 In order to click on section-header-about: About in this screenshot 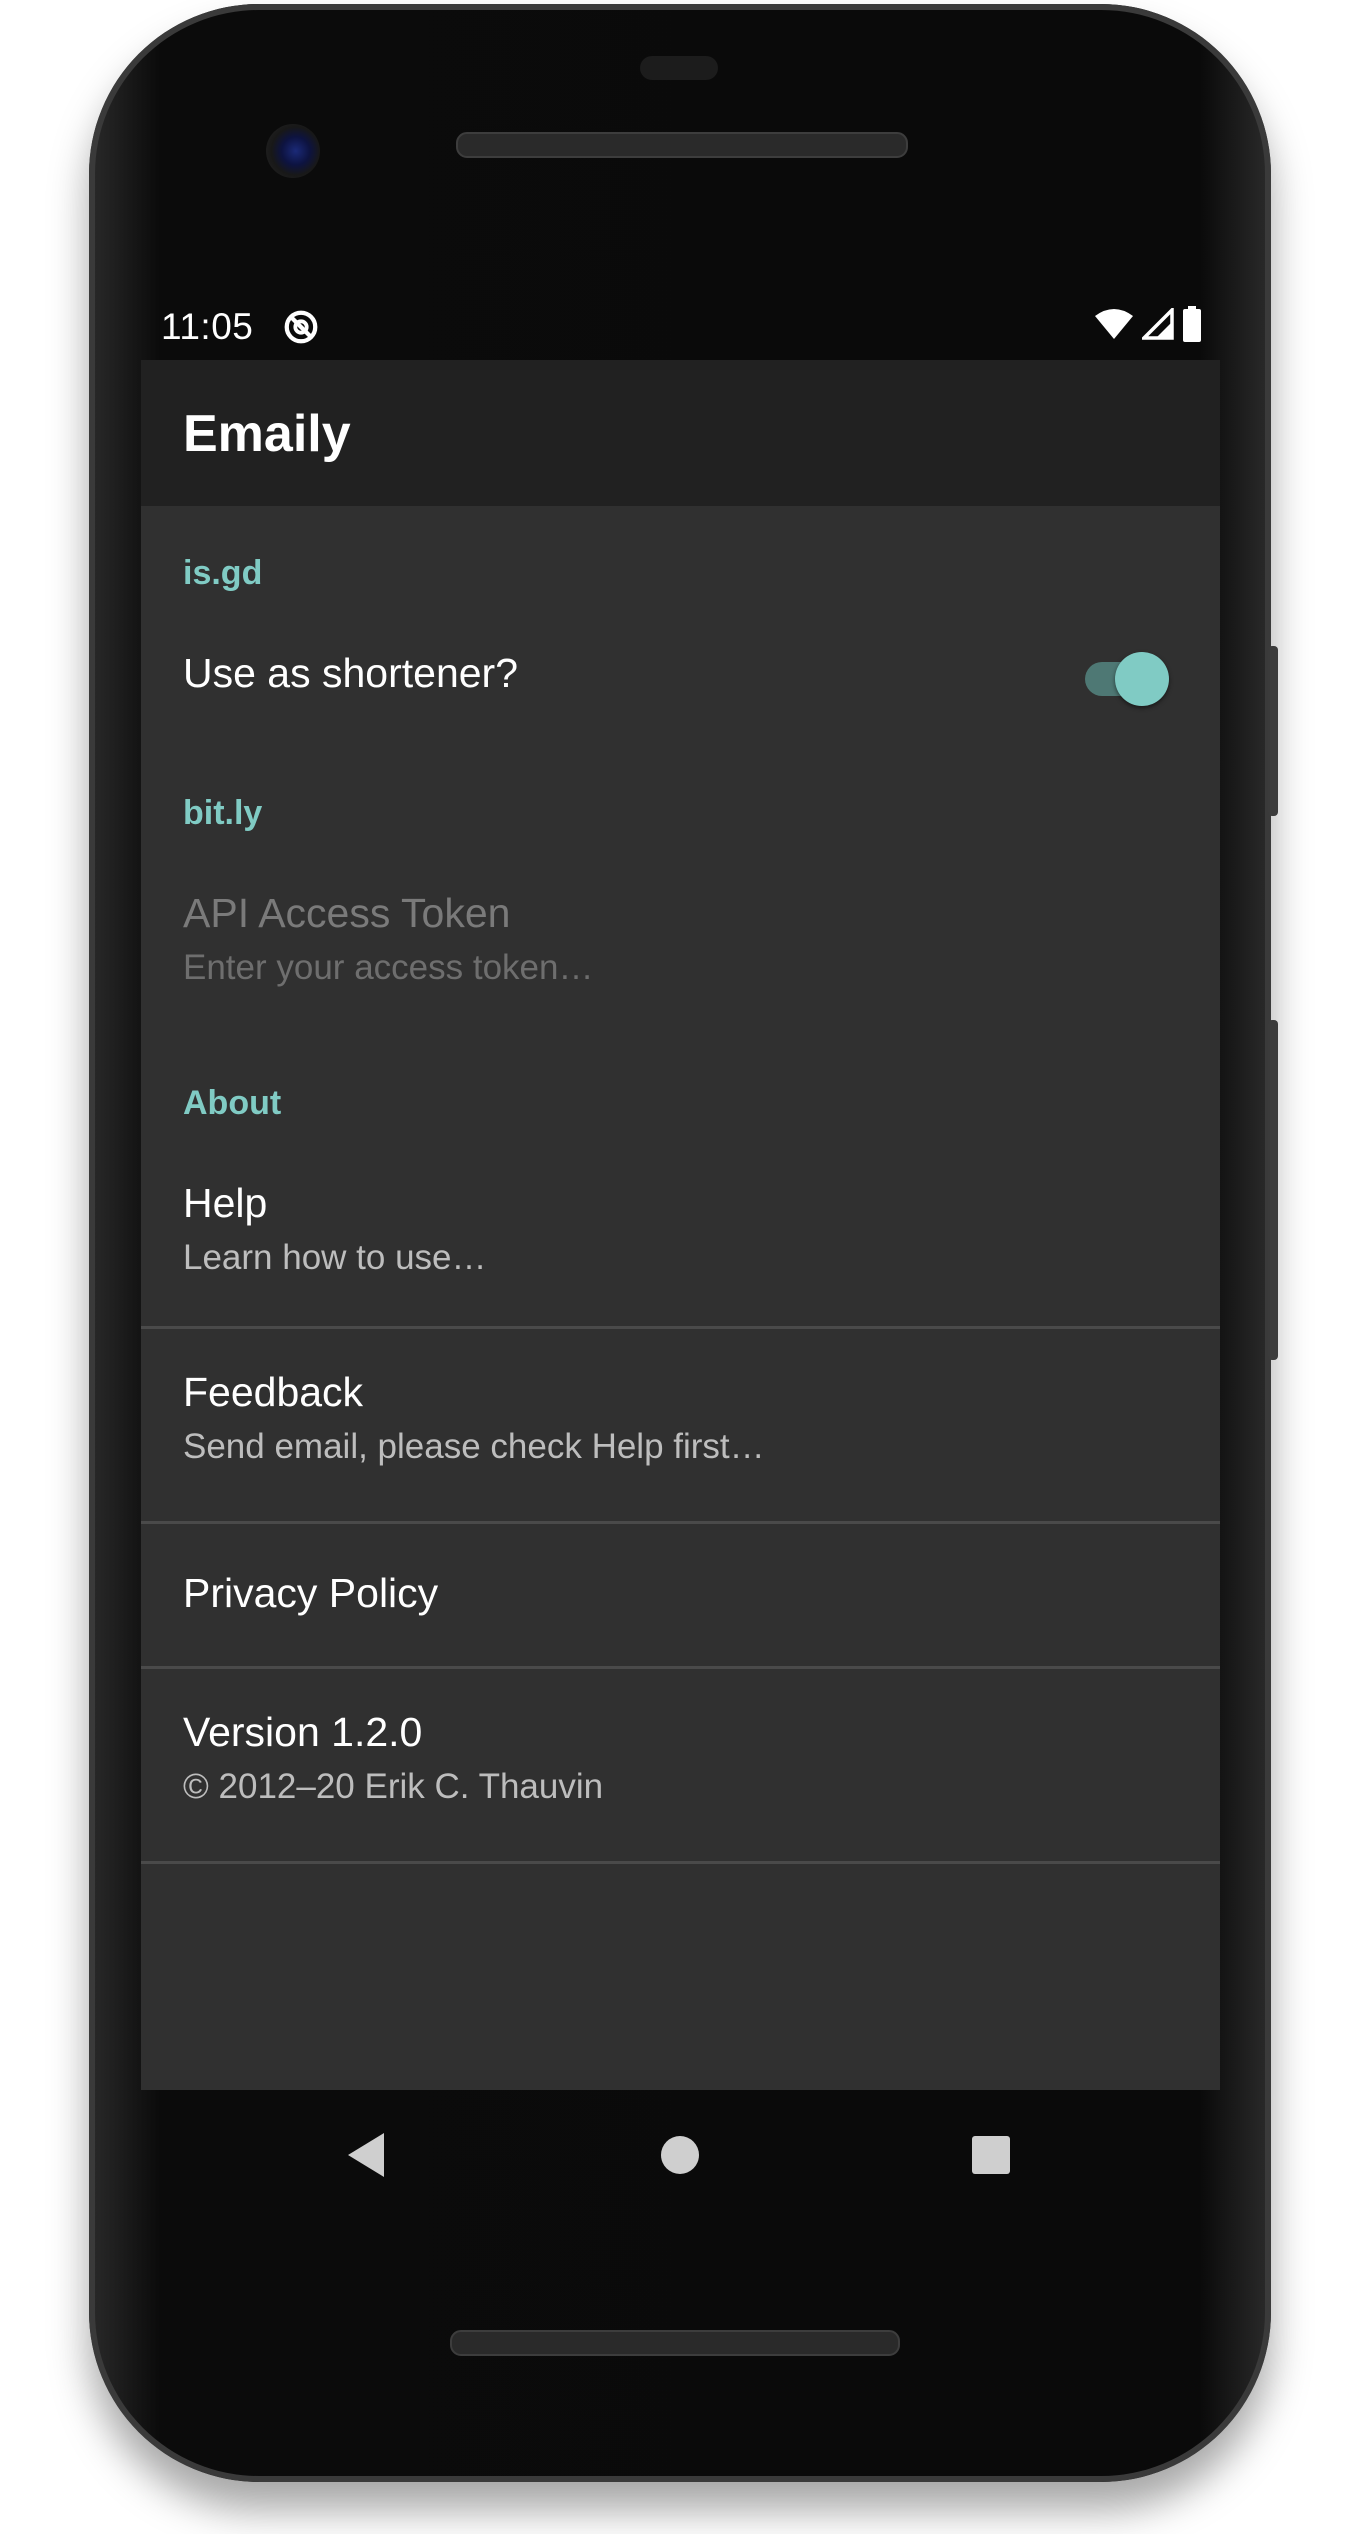, I will do `click(232, 1103)`.